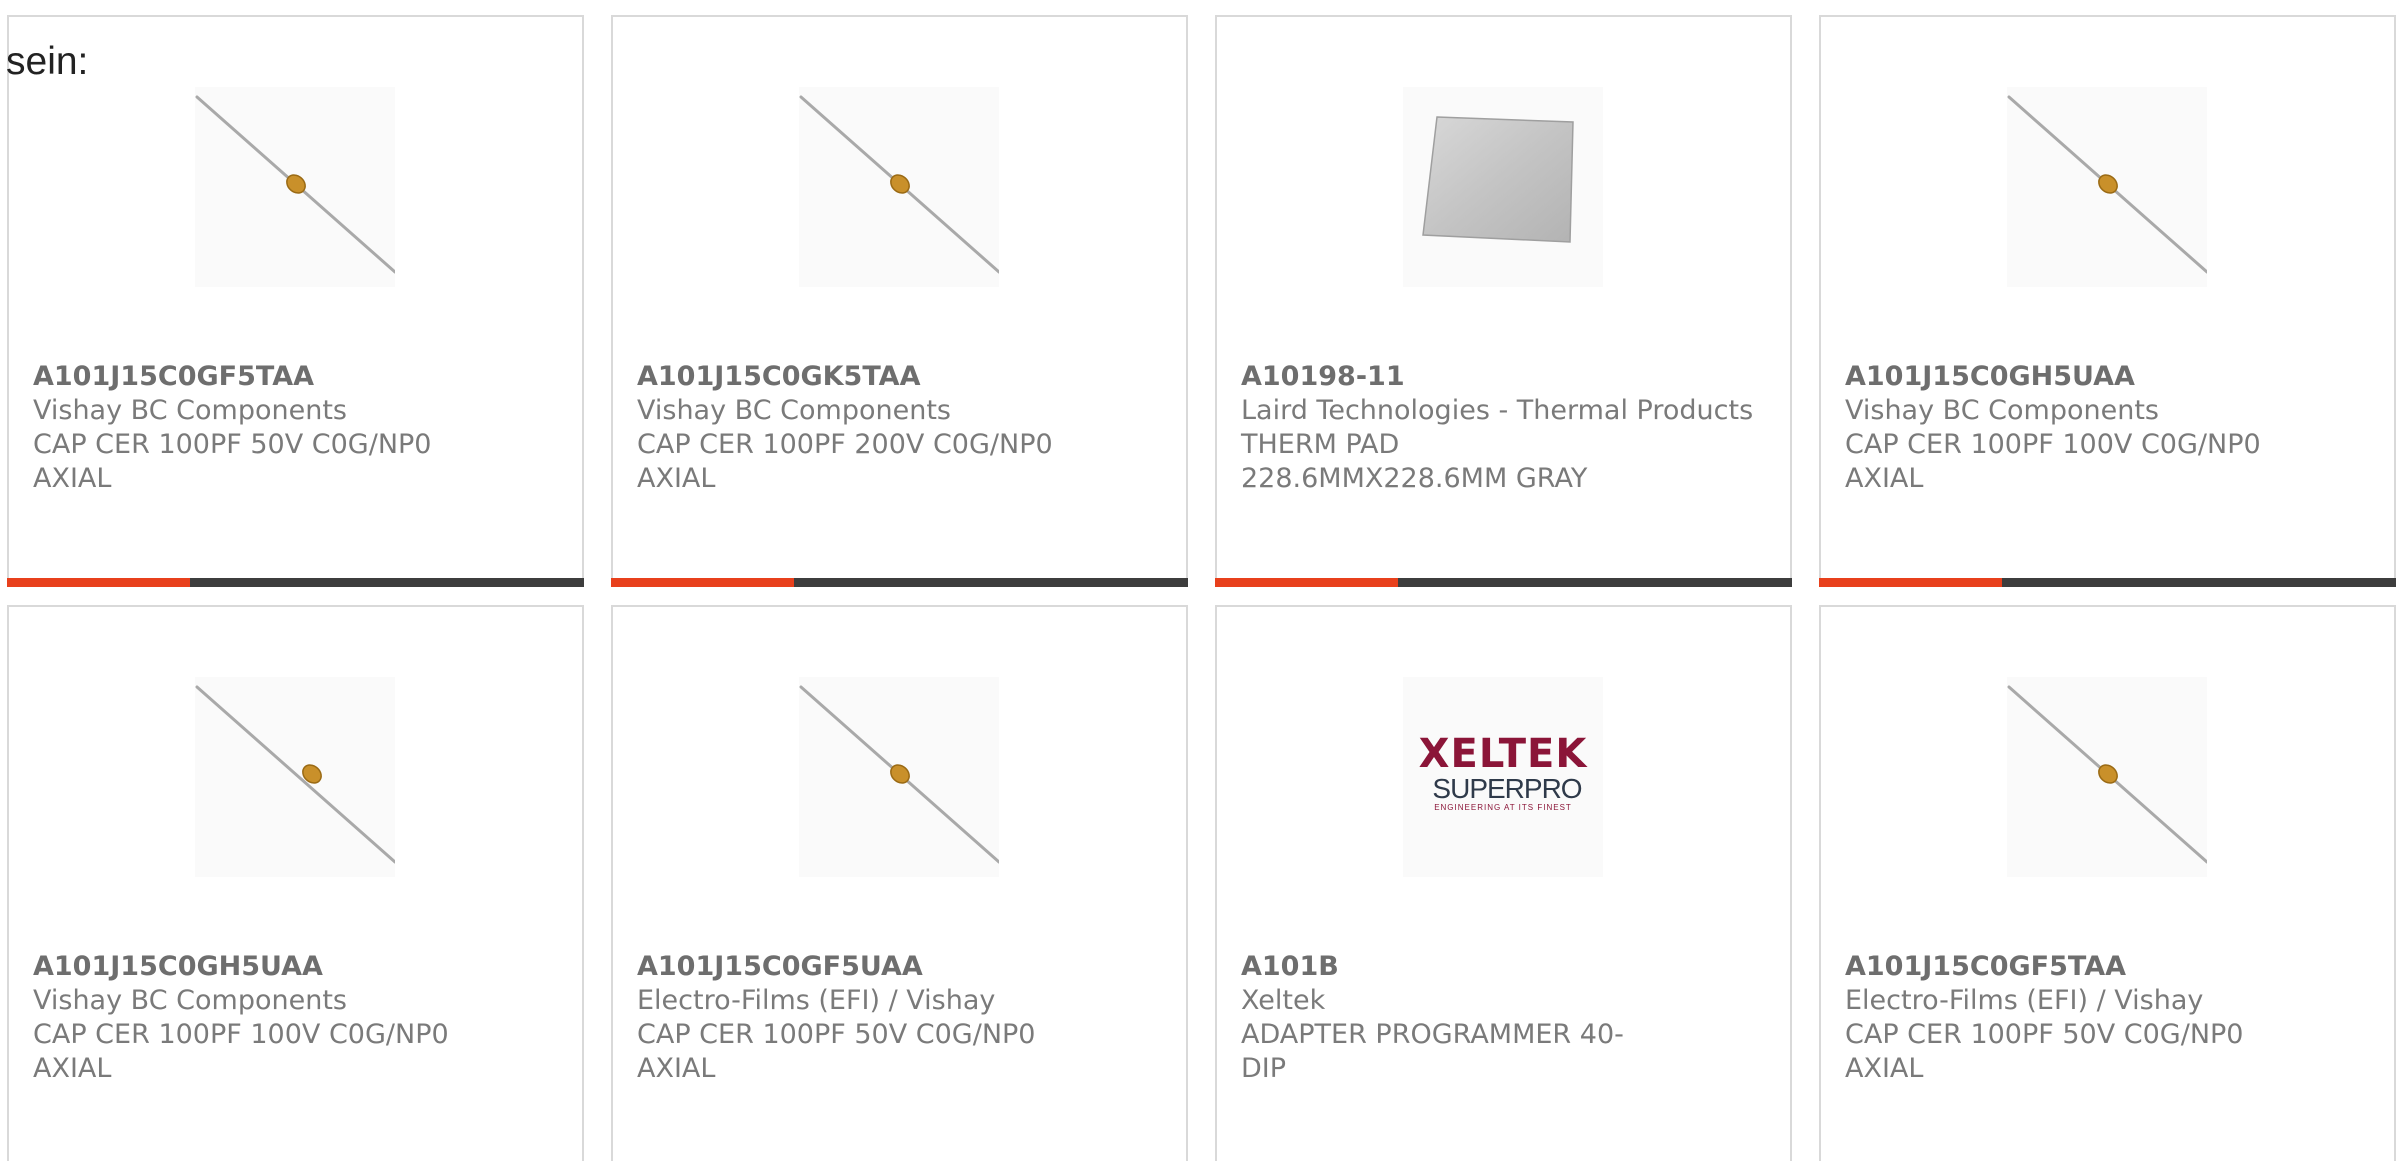  I want to click on product-info: A101B Xeltek ADAPTER PROGRAMMER 40-DIP, so click(1503, 1018).